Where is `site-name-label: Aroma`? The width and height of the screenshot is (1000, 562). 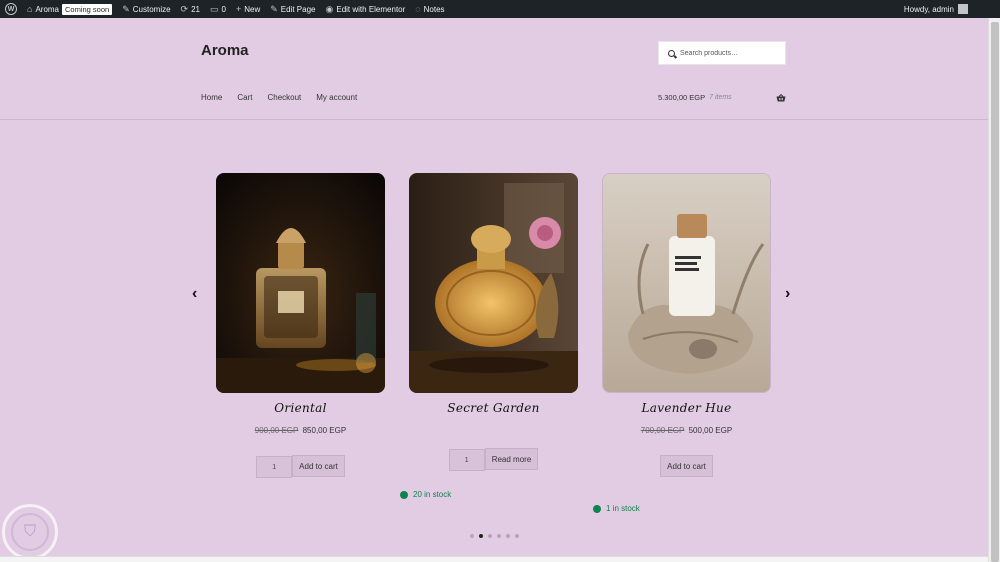
site-name-label: Aroma is located at coordinates (47, 9).